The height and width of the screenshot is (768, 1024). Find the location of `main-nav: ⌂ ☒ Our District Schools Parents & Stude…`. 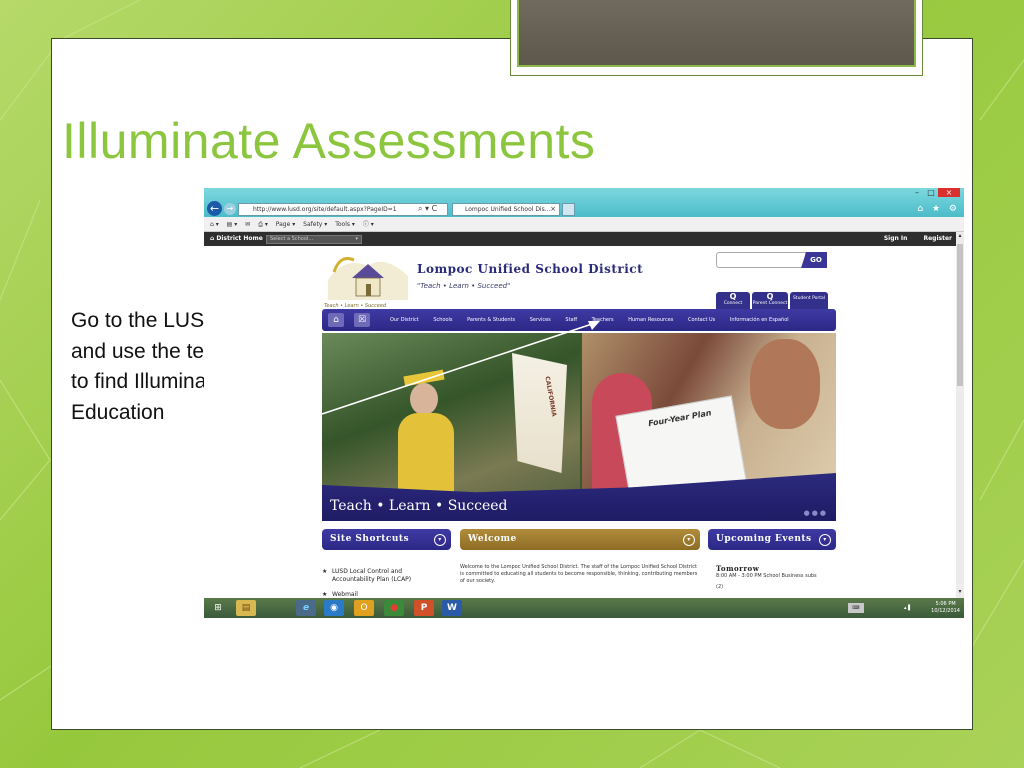

main-nav: ⌂ ☒ Our District Schools Parents & Stude… is located at coordinates (579, 320).